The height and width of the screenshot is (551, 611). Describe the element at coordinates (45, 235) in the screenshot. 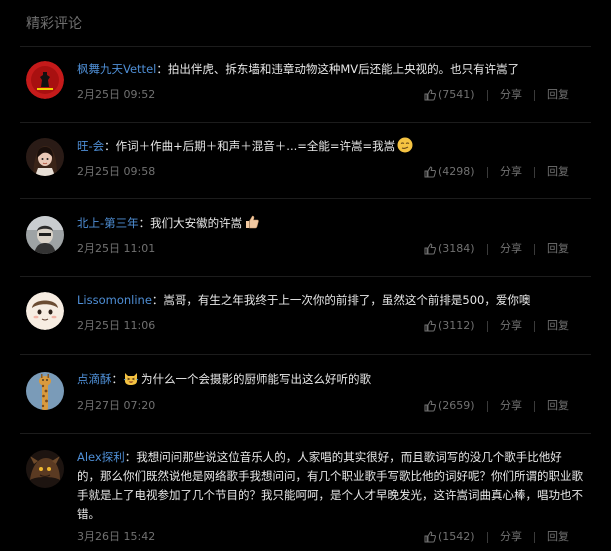

I see `portrait-avatar` at that location.